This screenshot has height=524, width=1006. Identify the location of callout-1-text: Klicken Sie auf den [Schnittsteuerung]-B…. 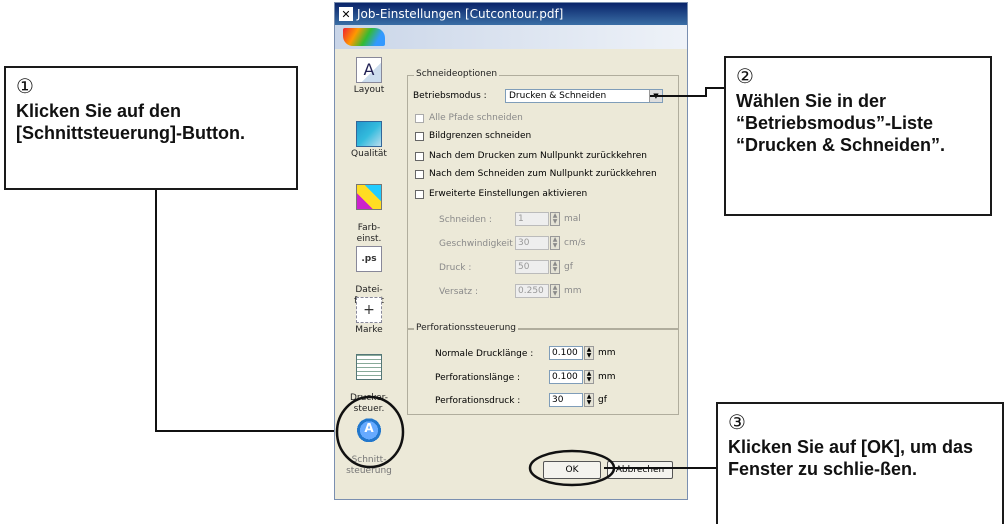
(130, 122).